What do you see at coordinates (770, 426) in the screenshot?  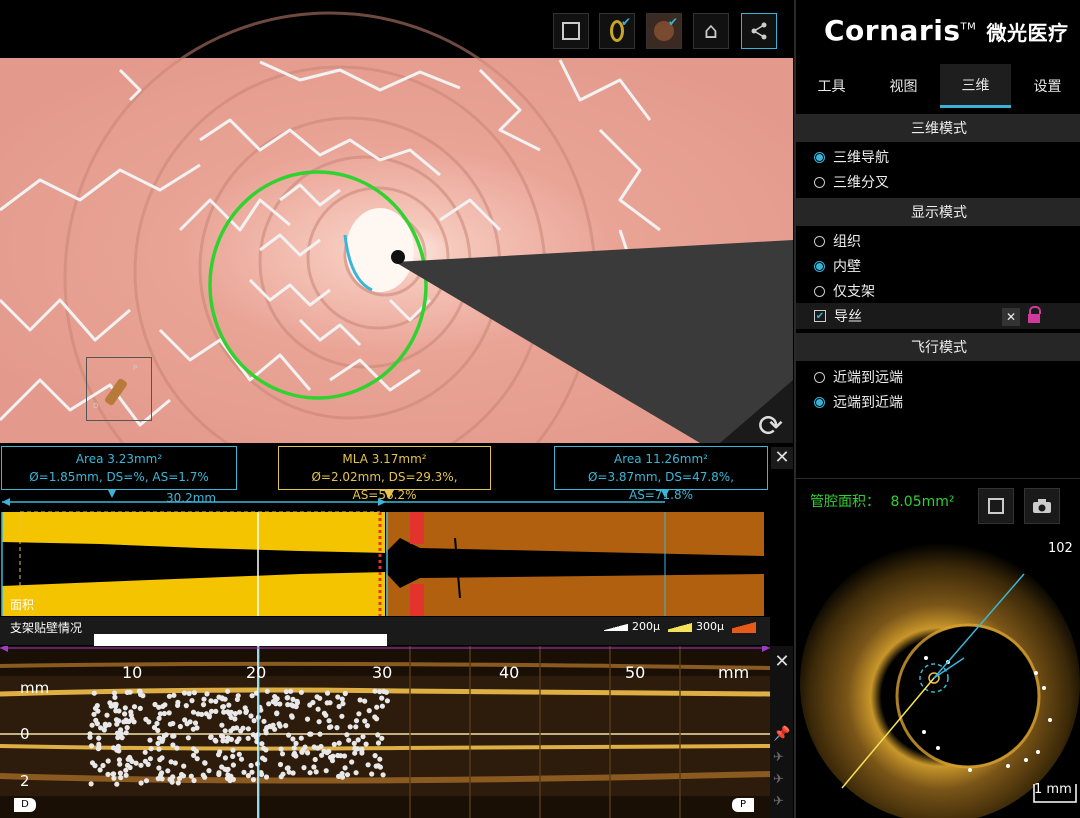 I see `rotate-view-icon: ⟳` at bounding box center [770, 426].